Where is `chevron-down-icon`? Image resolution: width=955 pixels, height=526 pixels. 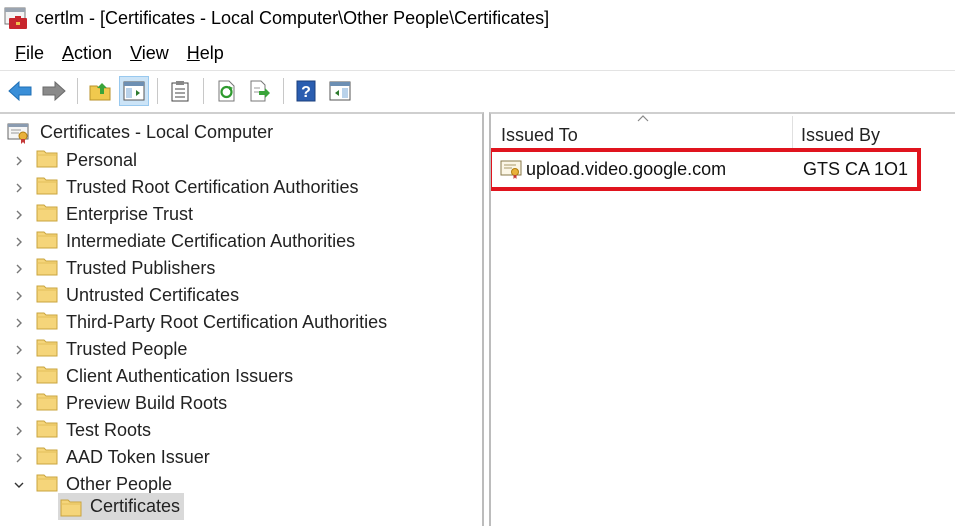 chevron-down-icon is located at coordinates (19, 485).